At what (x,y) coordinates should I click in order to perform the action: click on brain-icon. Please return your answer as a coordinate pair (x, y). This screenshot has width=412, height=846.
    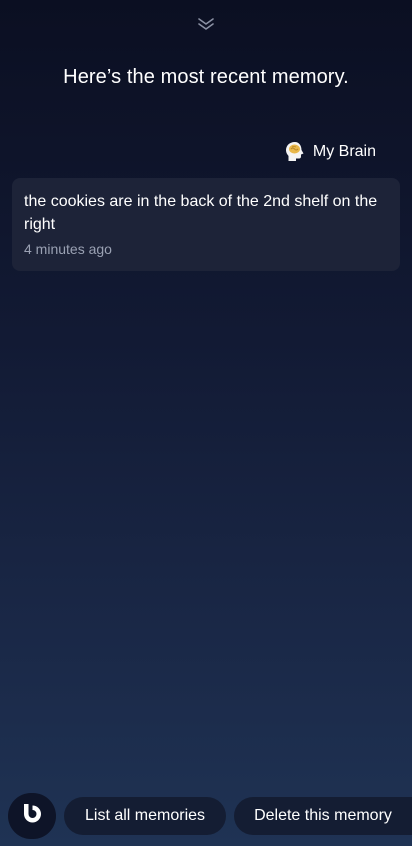
    Looking at the image, I should click on (295, 152).